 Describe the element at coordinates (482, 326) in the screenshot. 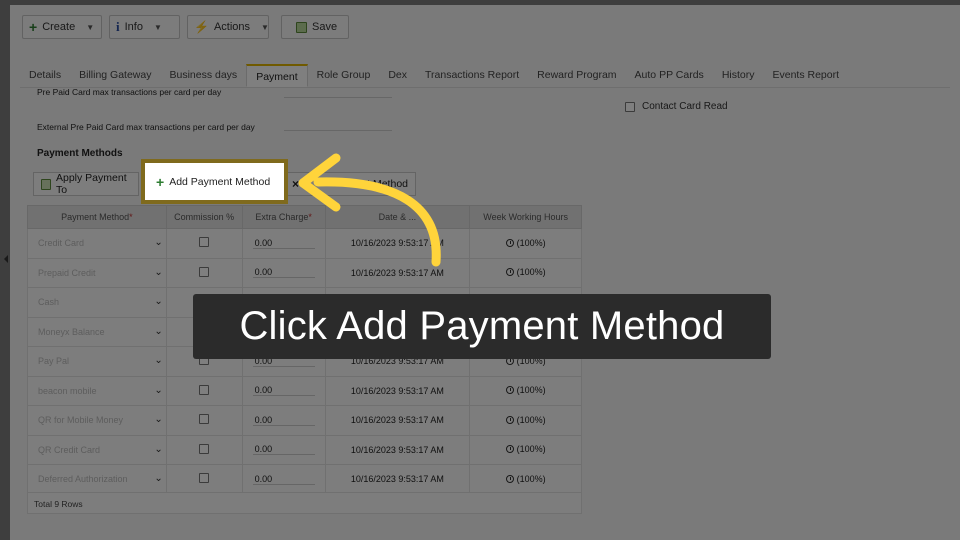

I see `tutorial-caption: Click Add Payment Method` at that location.